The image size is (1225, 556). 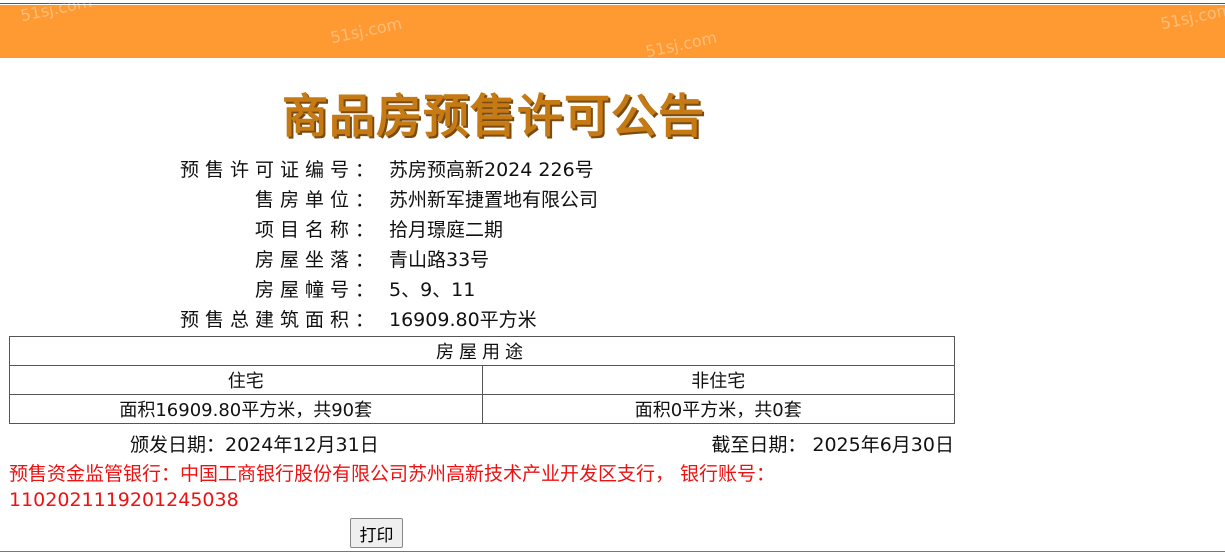 I want to click on info-row-seller: 售房单位： 苏州新军捷置地有限公司, so click(x=450, y=200).